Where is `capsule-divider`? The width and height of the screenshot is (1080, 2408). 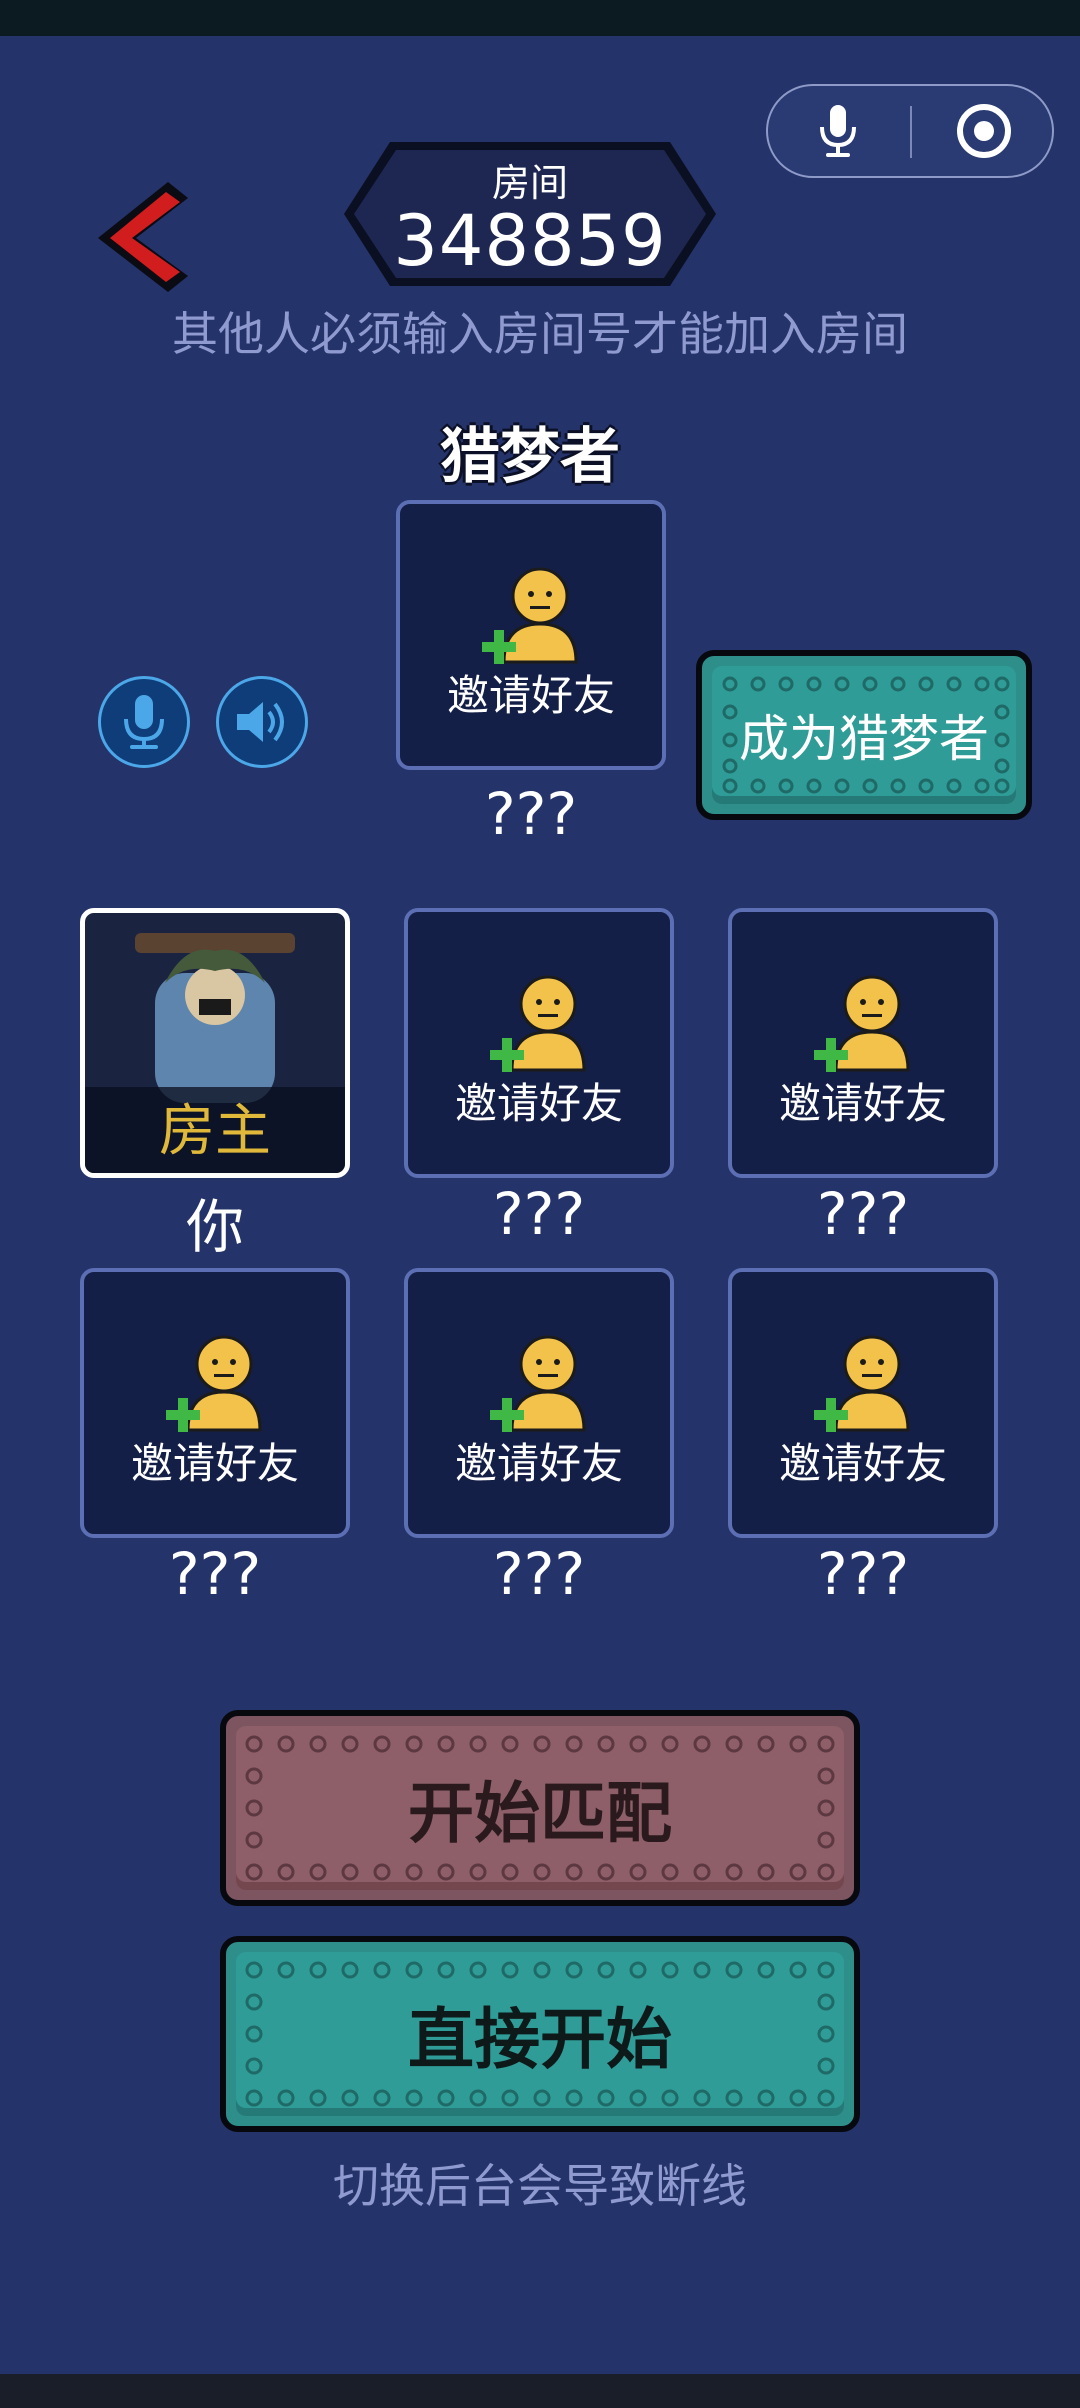
capsule-divider is located at coordinates (911, 132).